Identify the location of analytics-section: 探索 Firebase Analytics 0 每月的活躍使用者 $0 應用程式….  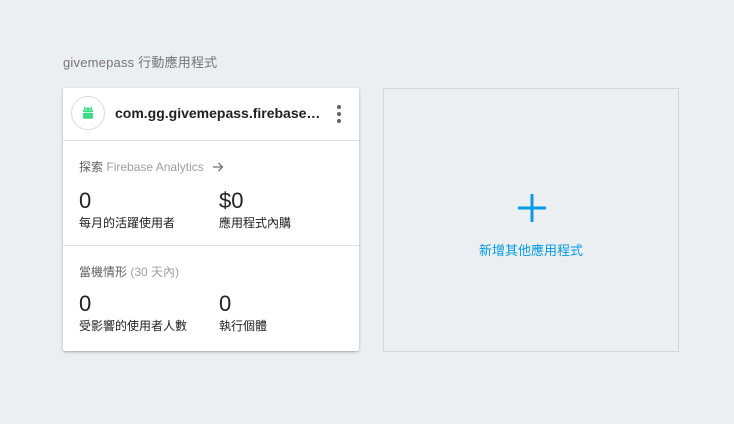
(211, 193).